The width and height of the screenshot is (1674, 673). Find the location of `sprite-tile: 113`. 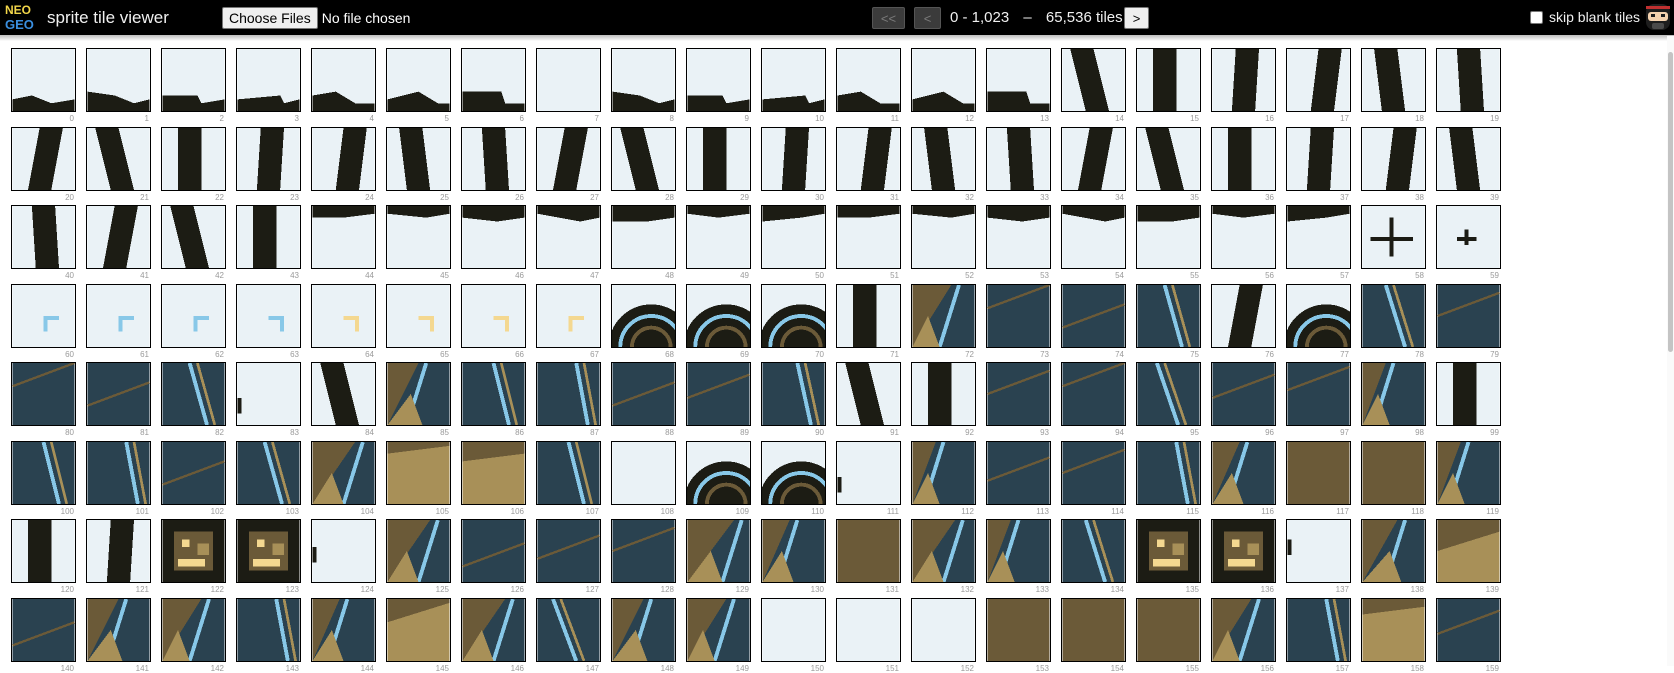

sprite-tile: 113 is located at coordinates (1018, 478).